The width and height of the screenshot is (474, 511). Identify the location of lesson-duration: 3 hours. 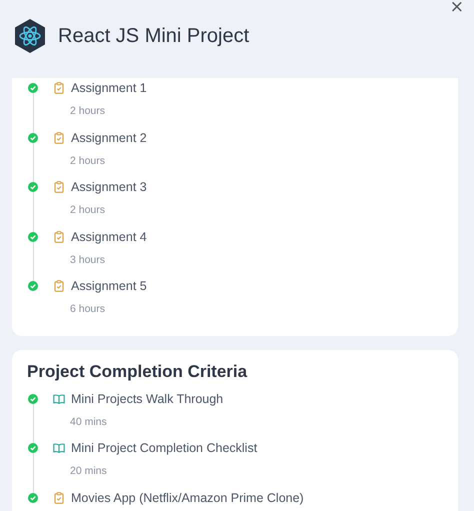
(88, 260).